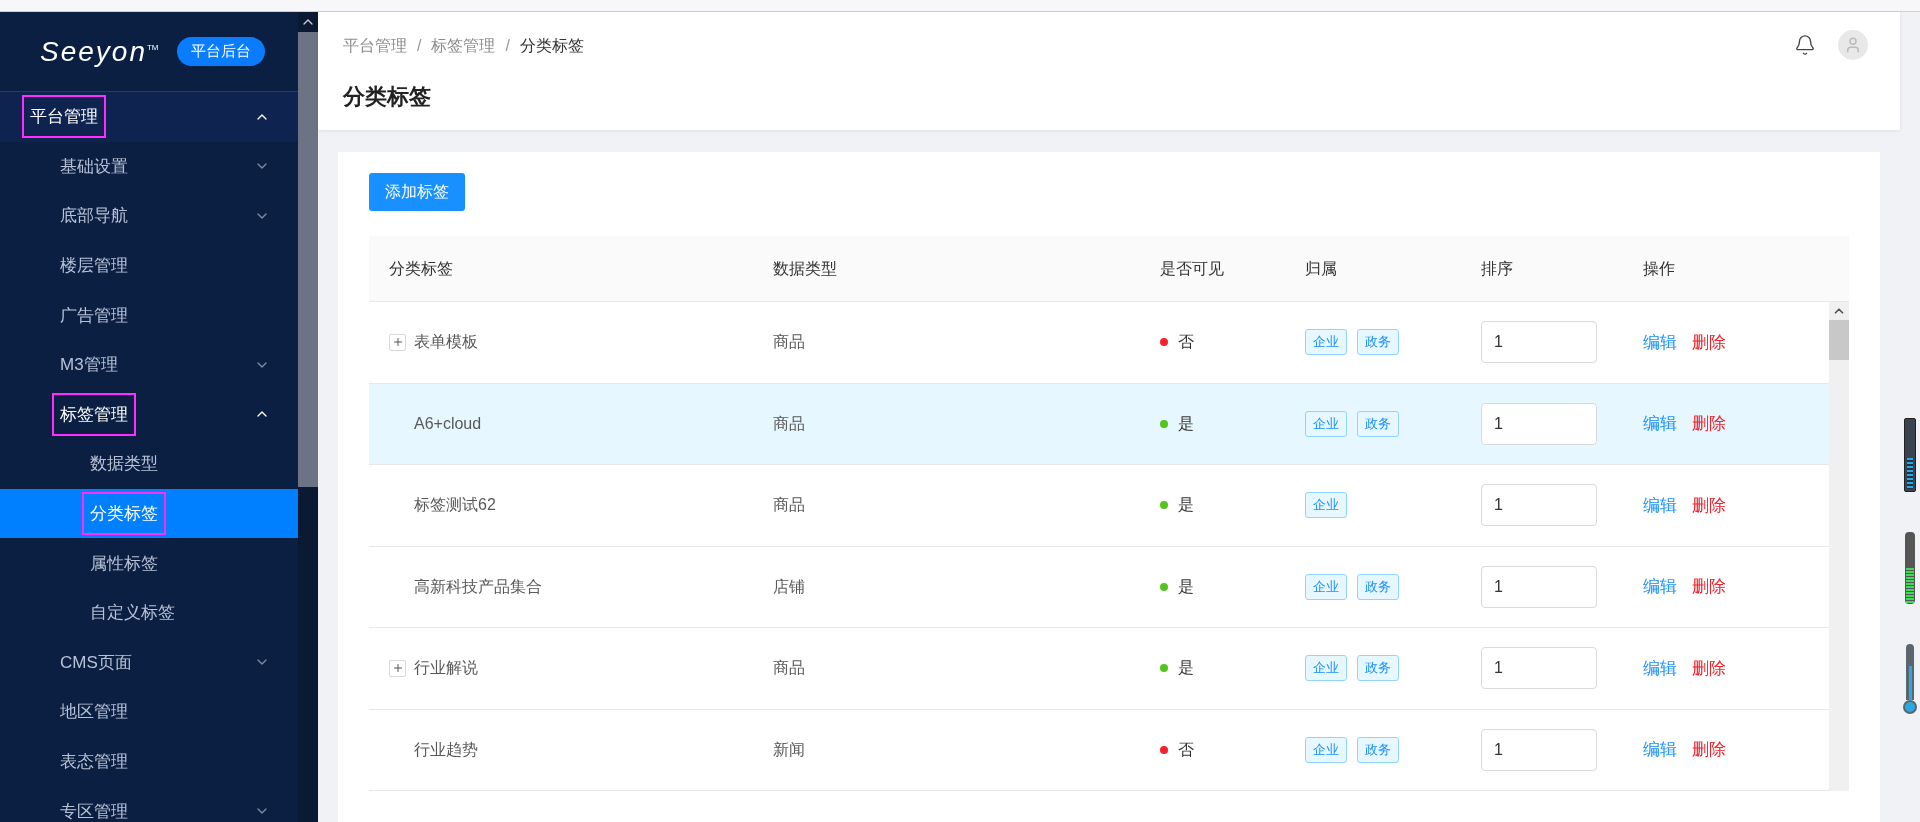 The height and width of the screenshot is (822, 1920). What do you see at coordinates (421, 268) in the screenshot?
I see `column-header: 分类标签` at bounding box center [421, 268].